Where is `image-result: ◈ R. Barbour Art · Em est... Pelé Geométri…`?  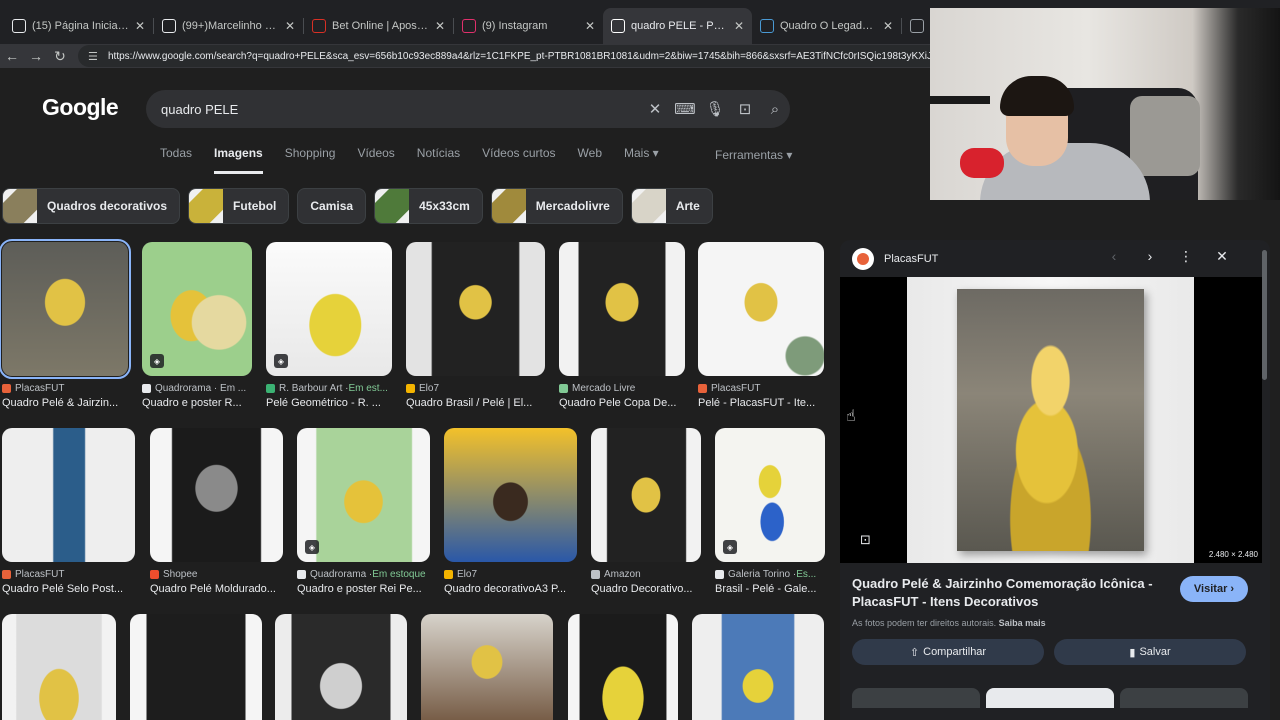 image-result: ◈ R. Barbour Art · Em est... Pelé Geométri… is located at coordinates (329, 325).